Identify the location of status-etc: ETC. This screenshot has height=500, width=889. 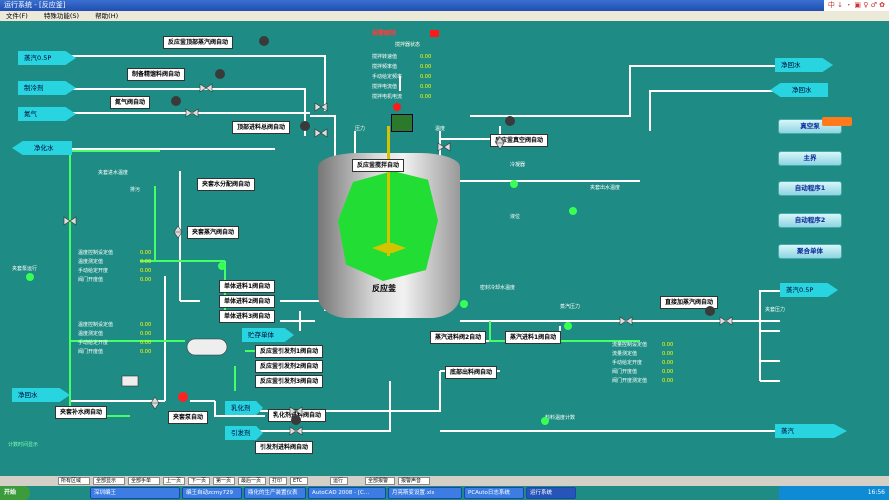
(299, 481).